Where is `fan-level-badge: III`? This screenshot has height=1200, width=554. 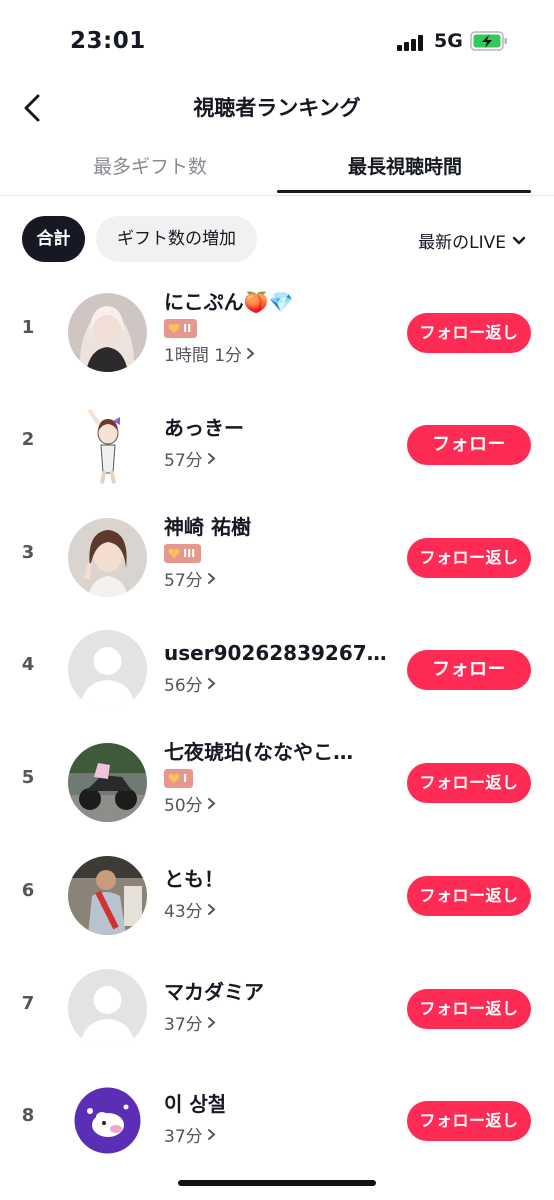 fan-level-badge: III is located at coordinates (183, 553).